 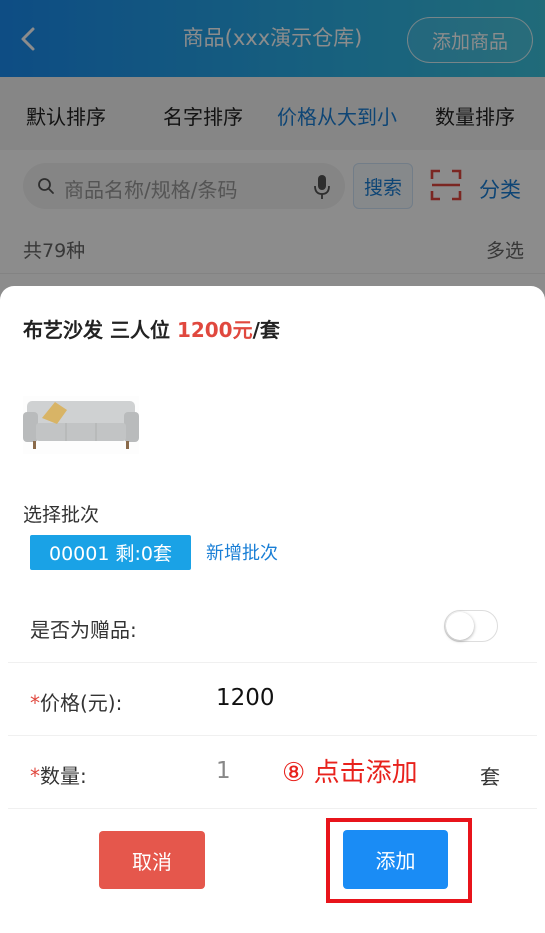 I want to click on quantity-label: *数量:, so click(x=58, y=774).